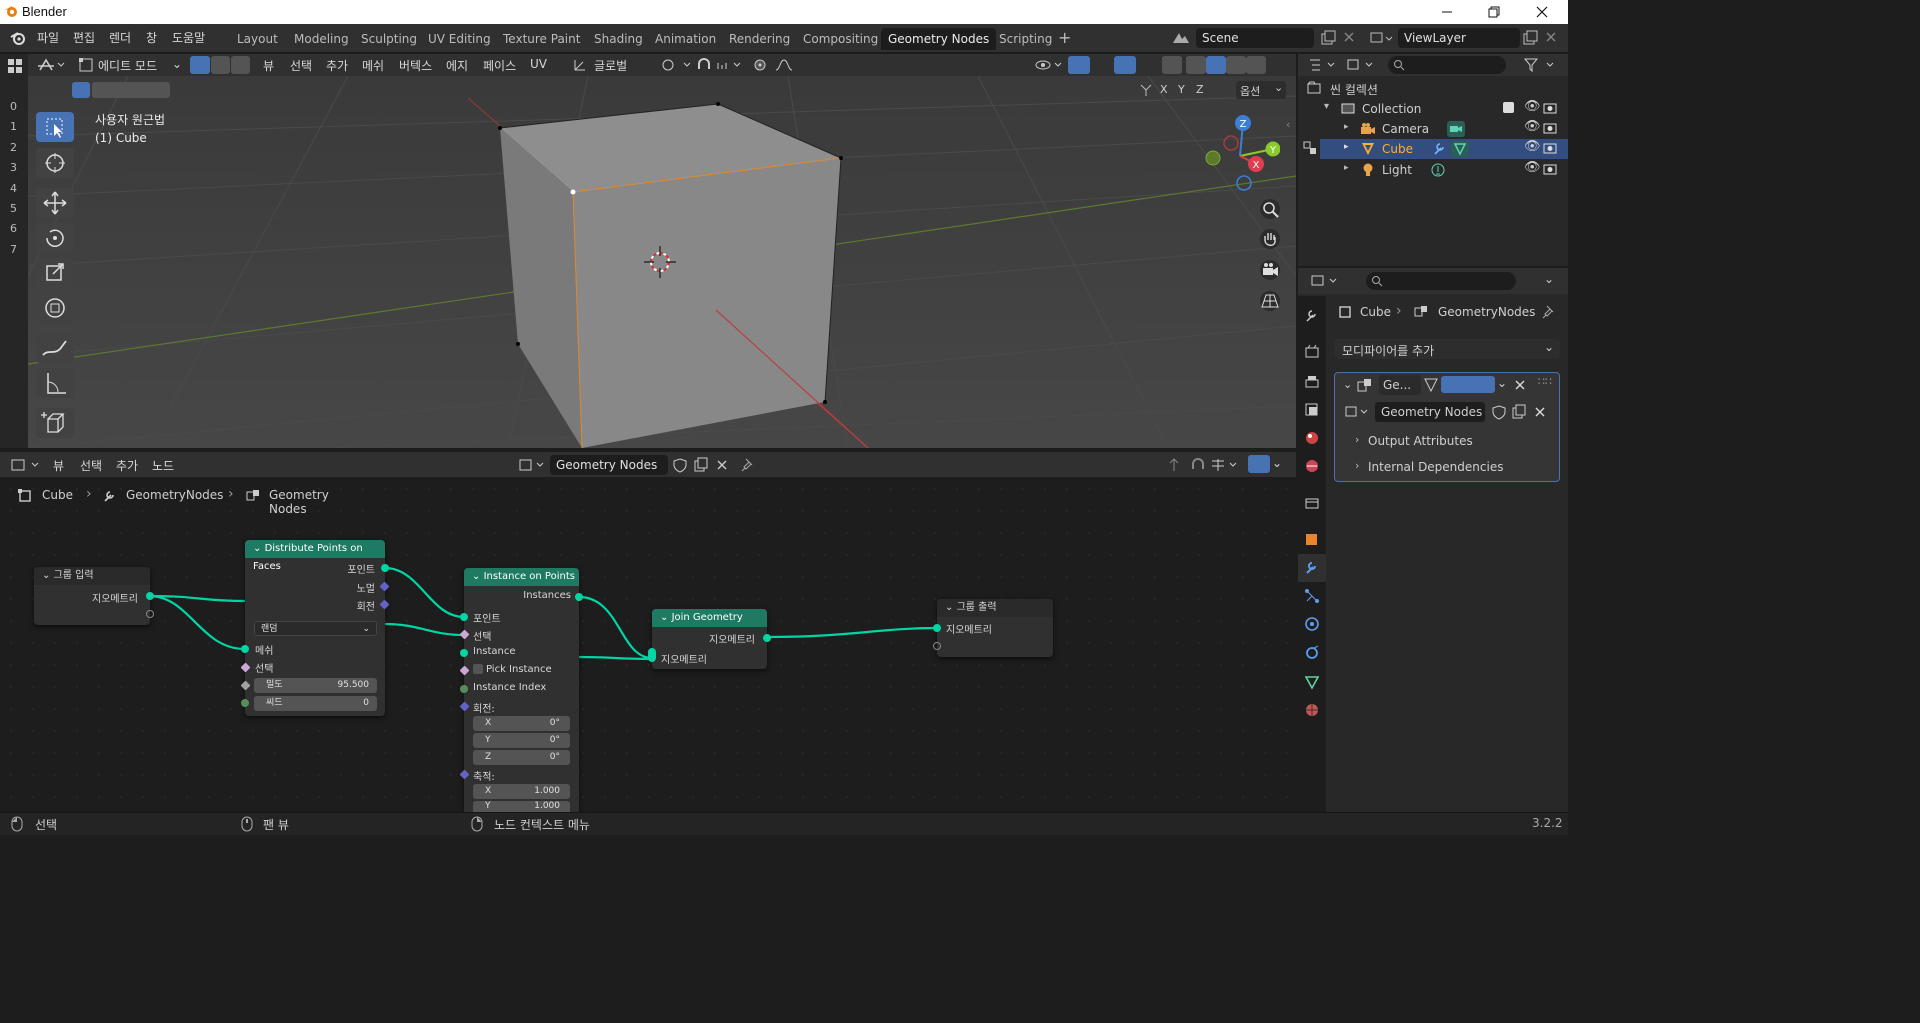  Describe the element at coordinates (1164, 89) in the screenshot. I see `mirror-x-toggle: X` at that location.